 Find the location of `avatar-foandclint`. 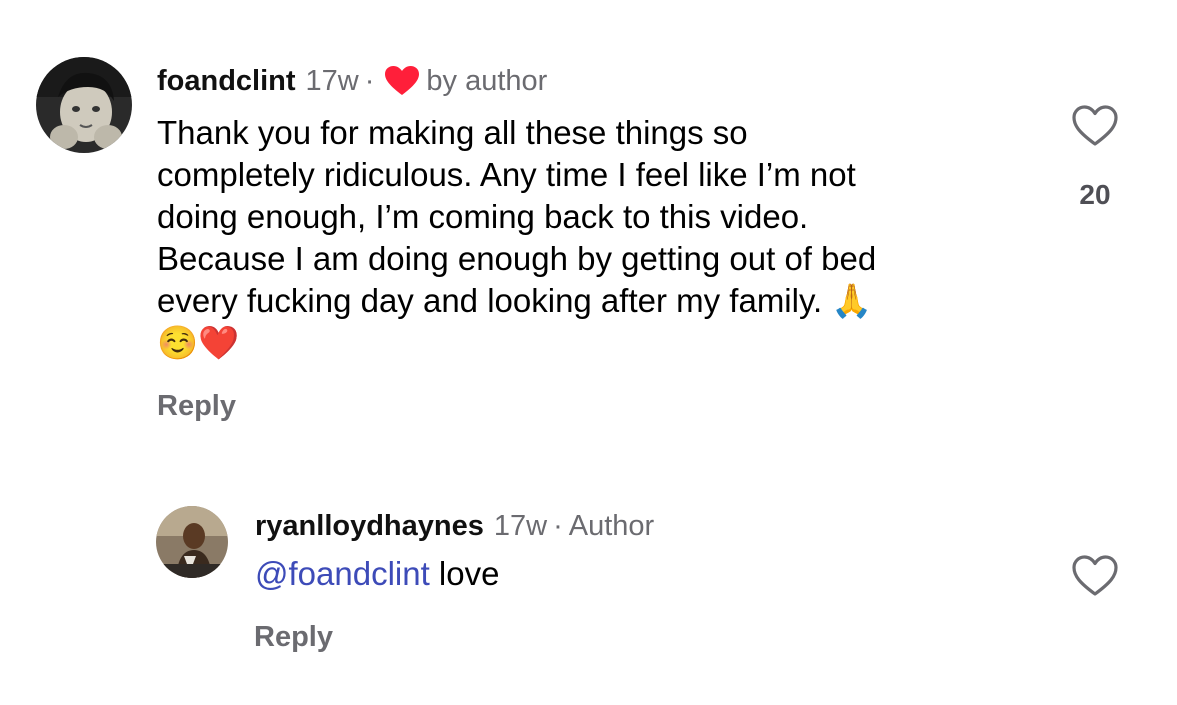

avatar-foandclint is located at coordinates (84, 105).